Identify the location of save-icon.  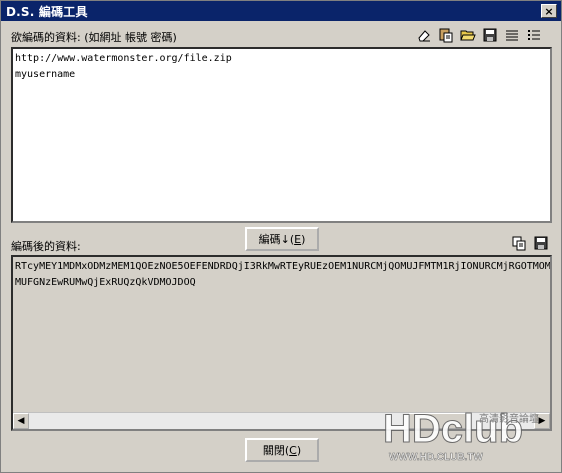
(490, 35).